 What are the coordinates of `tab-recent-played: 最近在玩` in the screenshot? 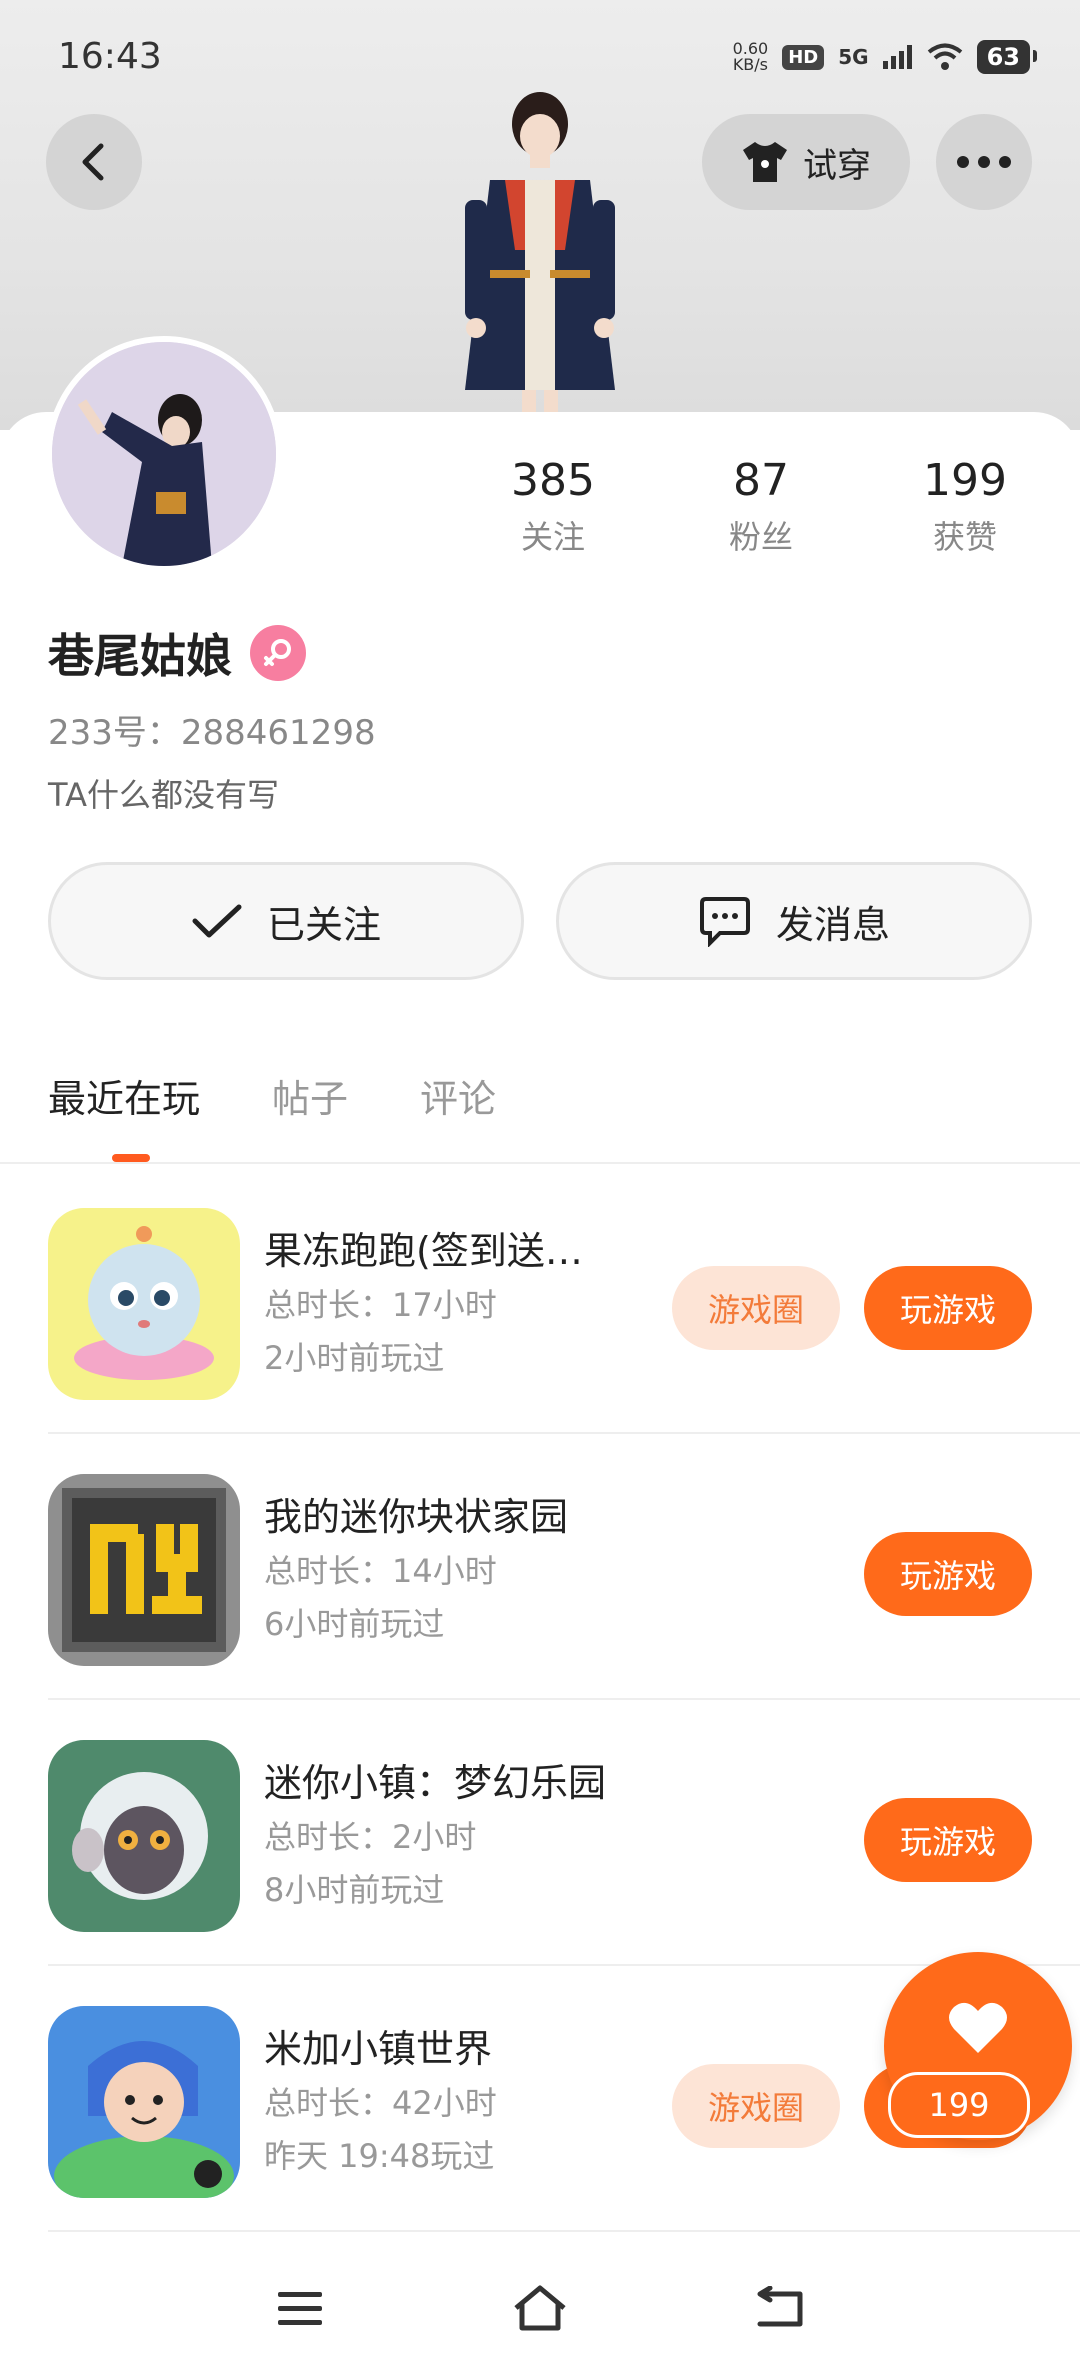 It's located at (124, 1095).